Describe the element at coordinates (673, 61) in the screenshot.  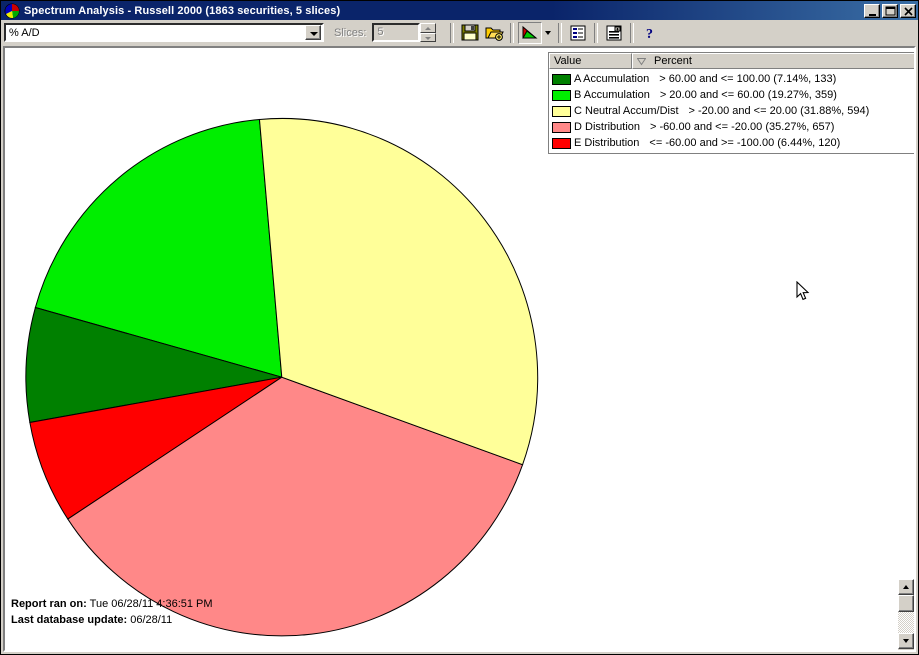
I see `legend-column-percent-label: Percent` at that location.